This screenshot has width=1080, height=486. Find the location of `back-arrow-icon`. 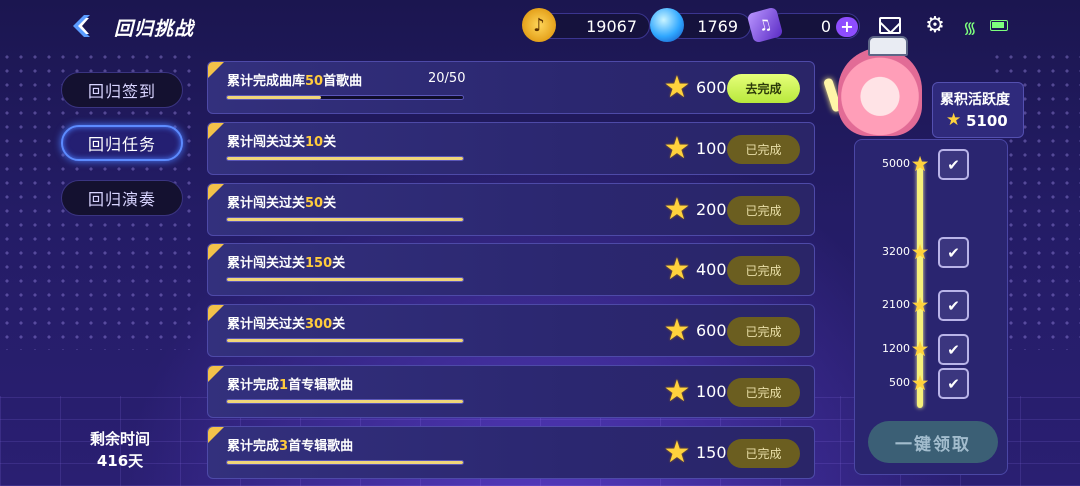

back-arrow-icon is located at coordinates (81, 26).